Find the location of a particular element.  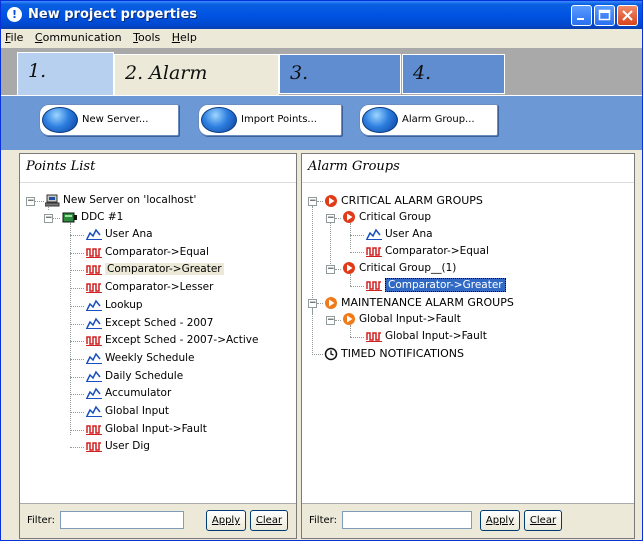

tab-sending: 4. Sending is located at coordinates (453, 87).